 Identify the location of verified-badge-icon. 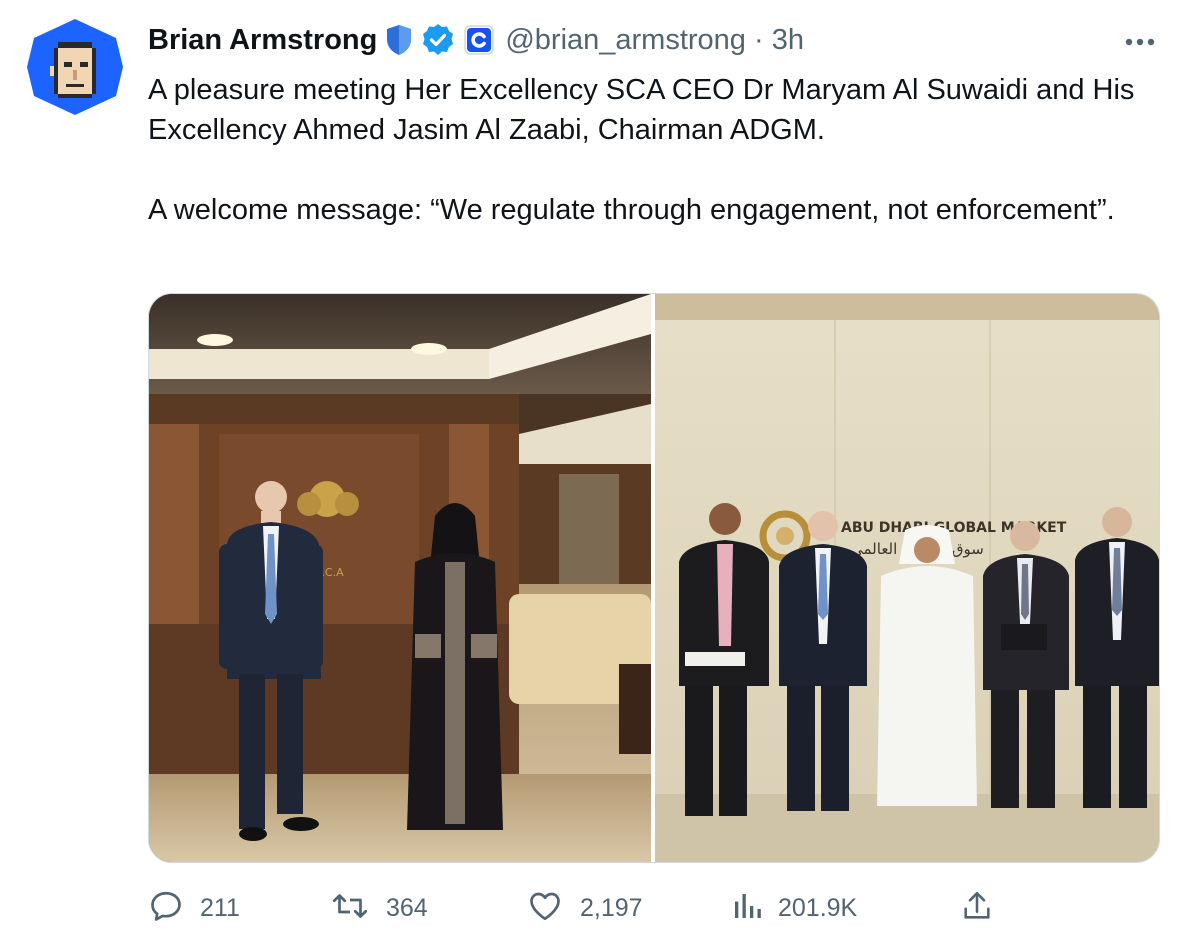
(438, 40).